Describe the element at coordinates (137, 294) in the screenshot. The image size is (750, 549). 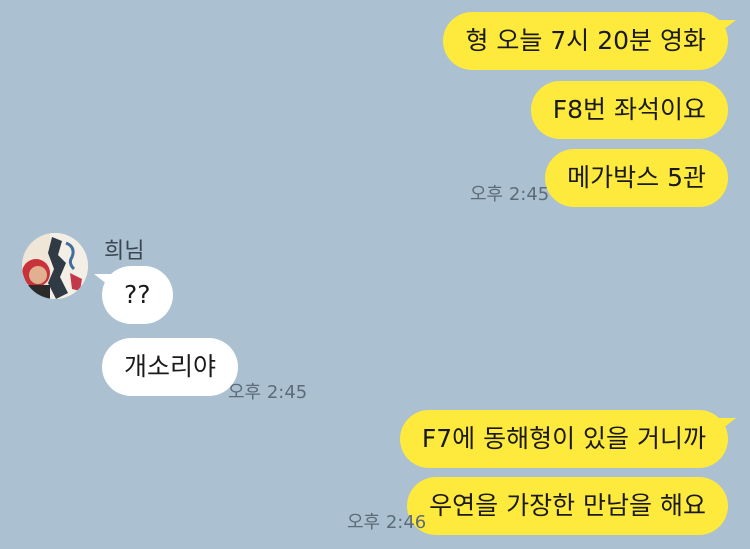
I see `message-text: ??` at that location.